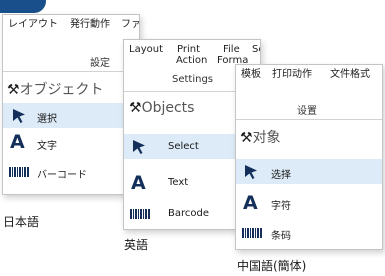 The width and height of the screenshot is (385, 276). I want to click on tool-select-label: Select, so click(183, 146).